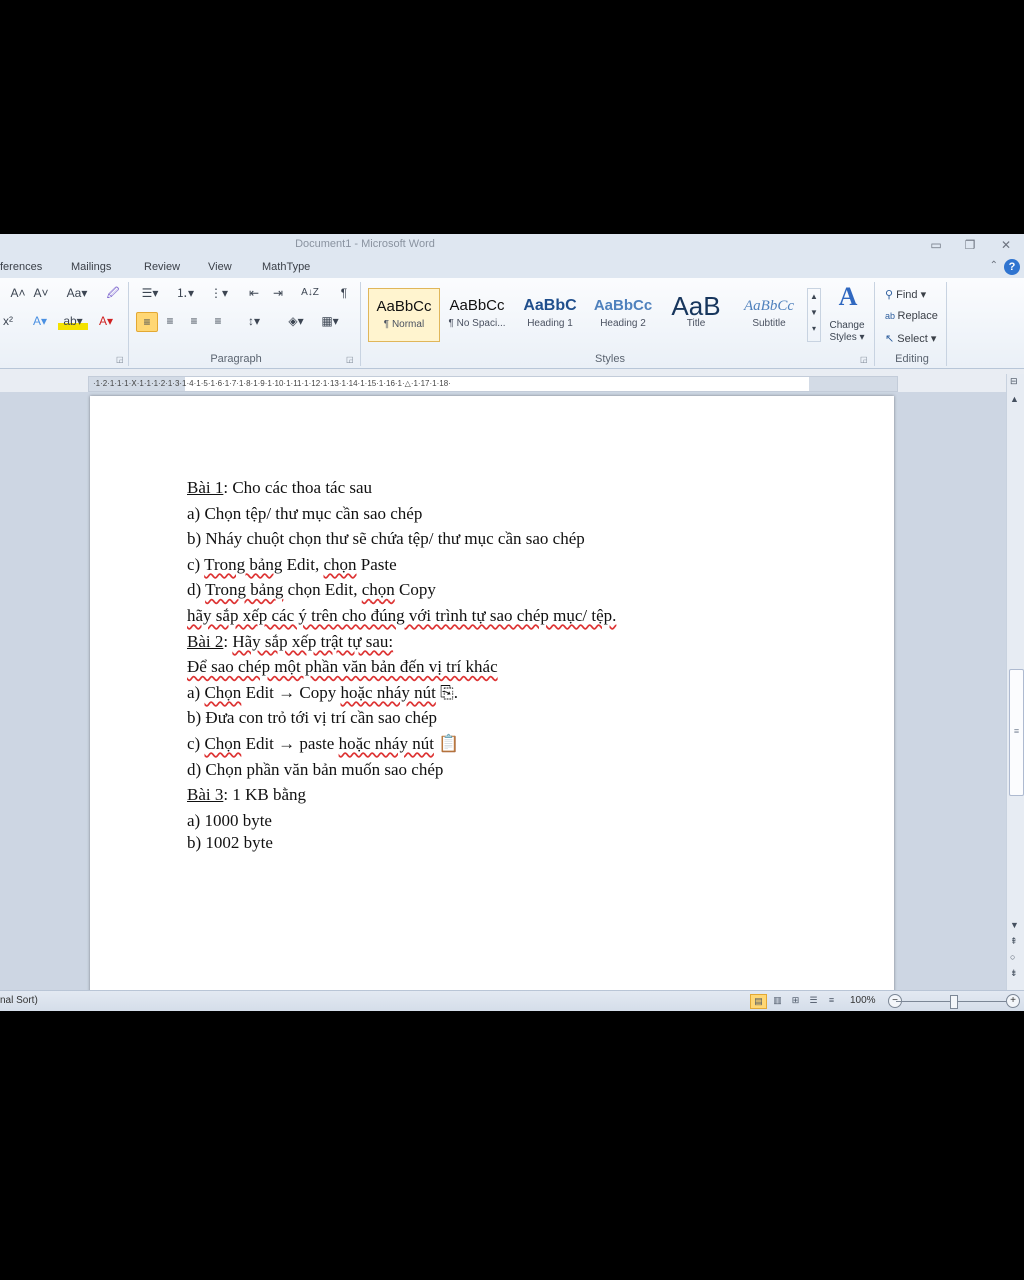 The width and height of the screenshot is (1024, 1280). What do you see at coordinates (150, 293) in the screenshot?
I see `bullets-button: ☰▾` at bounding box center [150, 293].